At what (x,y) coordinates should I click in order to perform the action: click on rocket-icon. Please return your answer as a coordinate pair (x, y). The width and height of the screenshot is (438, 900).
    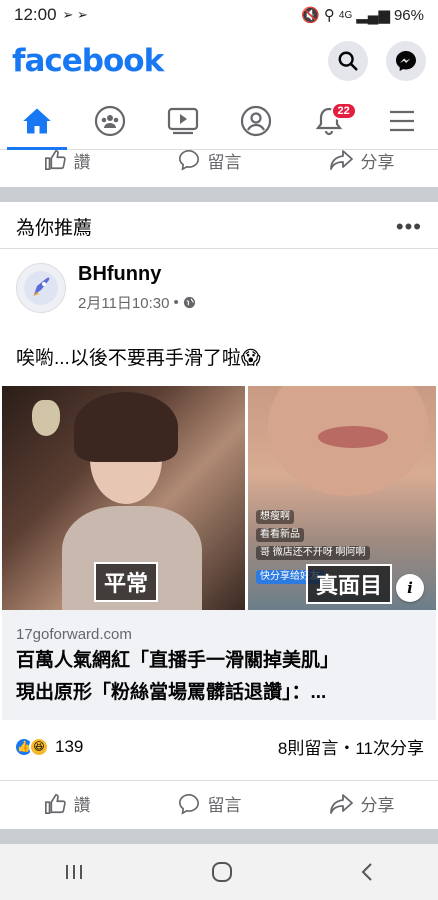
    Looking at the image, I should click on (41, 288).